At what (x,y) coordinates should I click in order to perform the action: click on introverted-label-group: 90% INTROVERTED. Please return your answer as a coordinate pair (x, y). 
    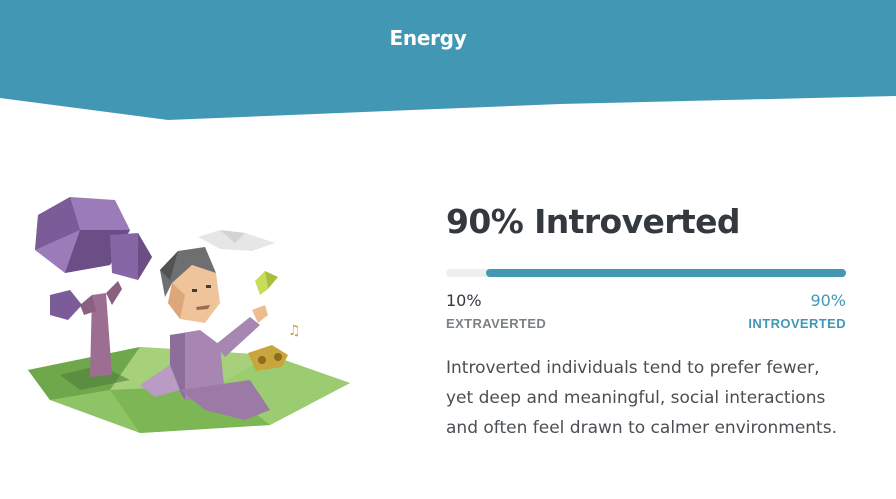
    Looking at the image, I should click on (797, 311).